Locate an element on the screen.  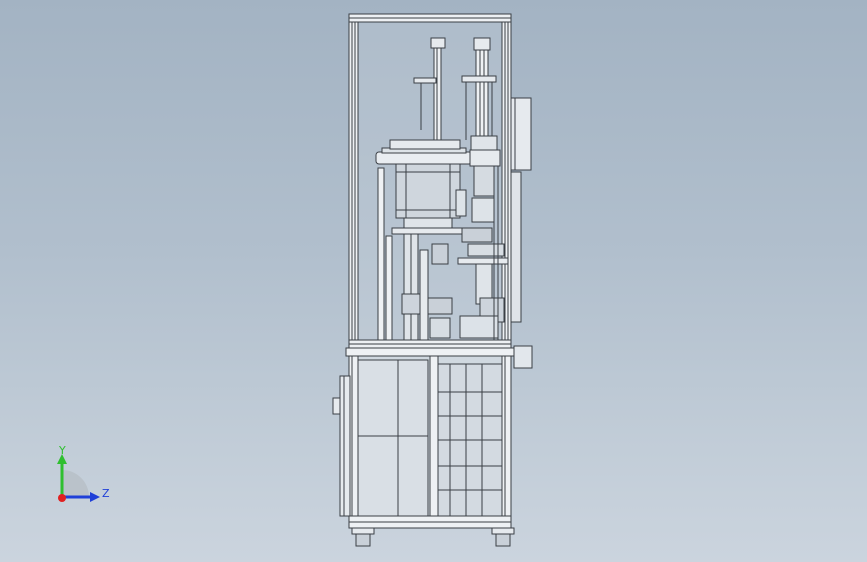
side-control-box is located at coordinates (521, 210).